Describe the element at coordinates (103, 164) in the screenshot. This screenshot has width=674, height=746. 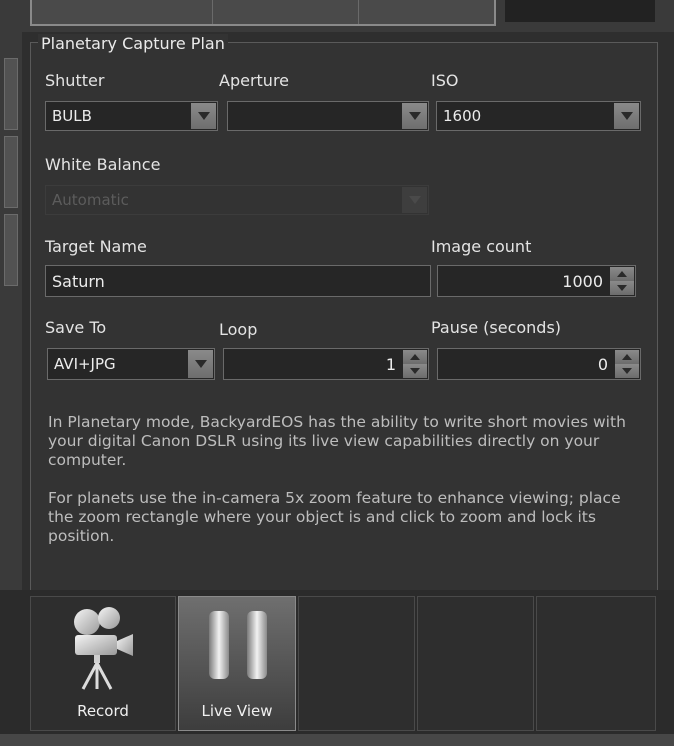
I see `white-balance-label: White Balance` at that location.